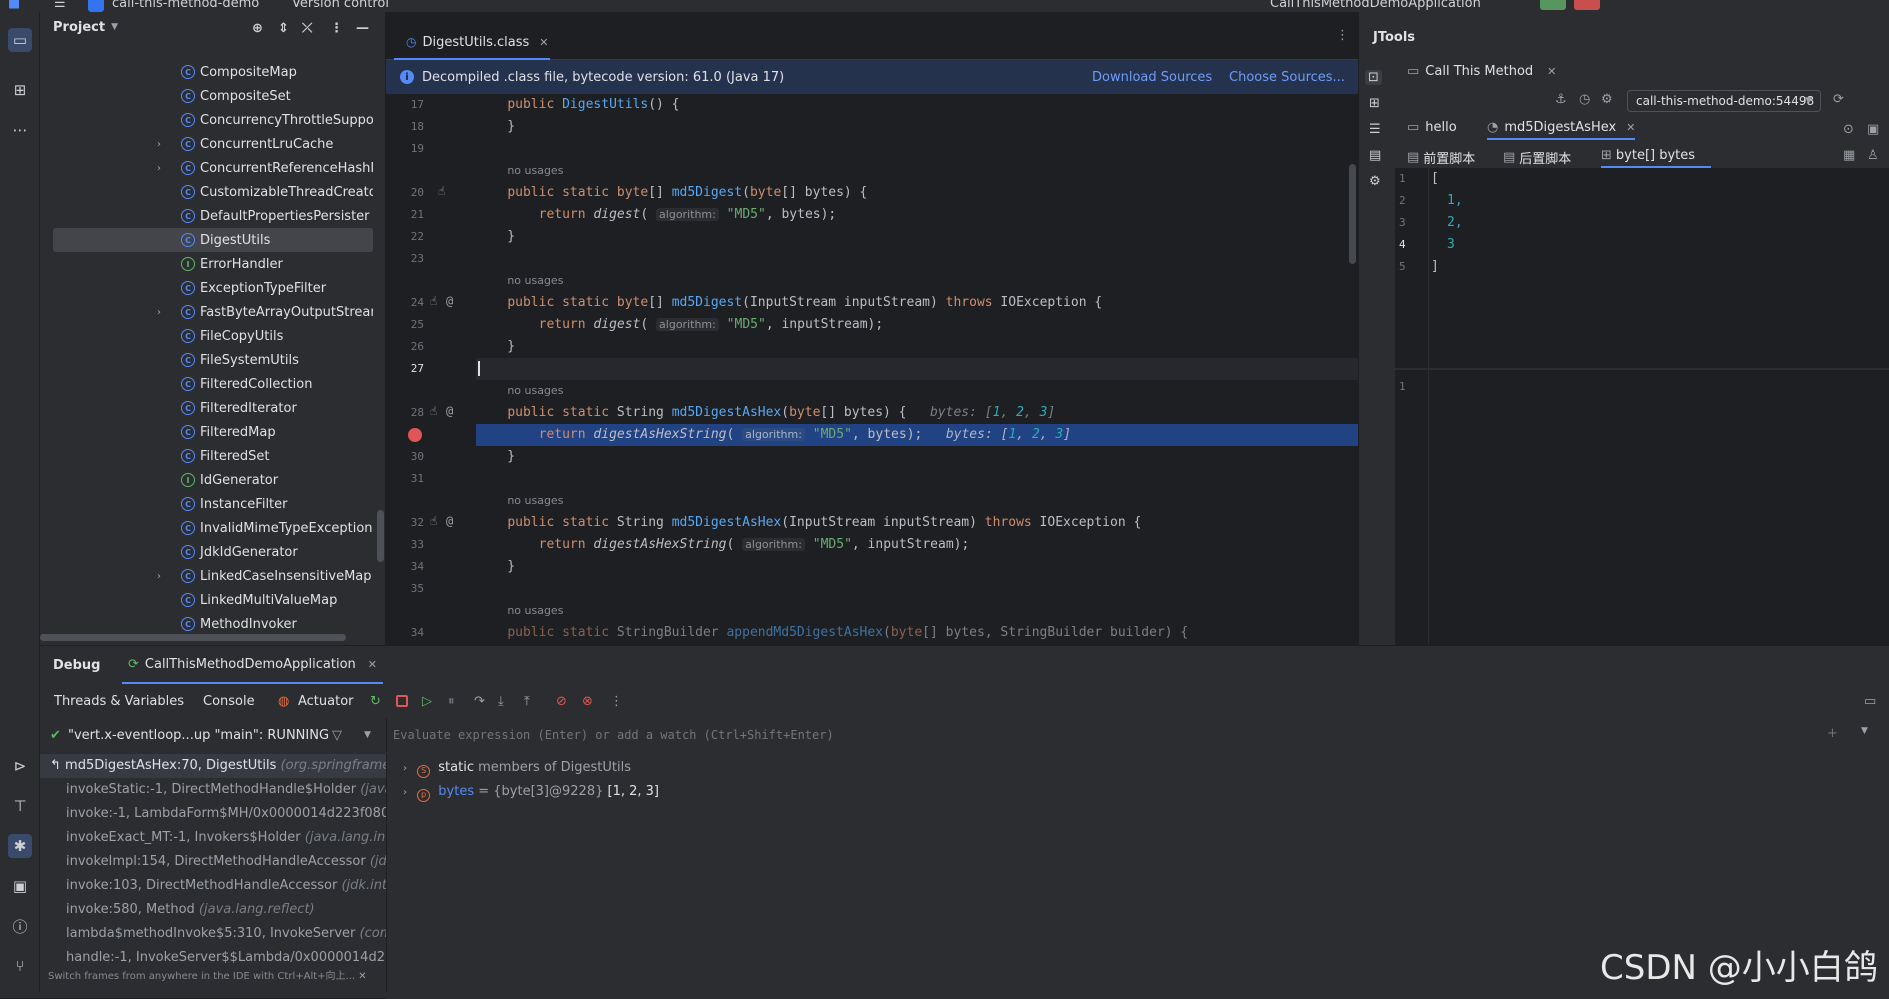 Image resolution: width=1889 pixels, height=999 pixels. I want to click on editor-scrollbar, so click(1352, 214).